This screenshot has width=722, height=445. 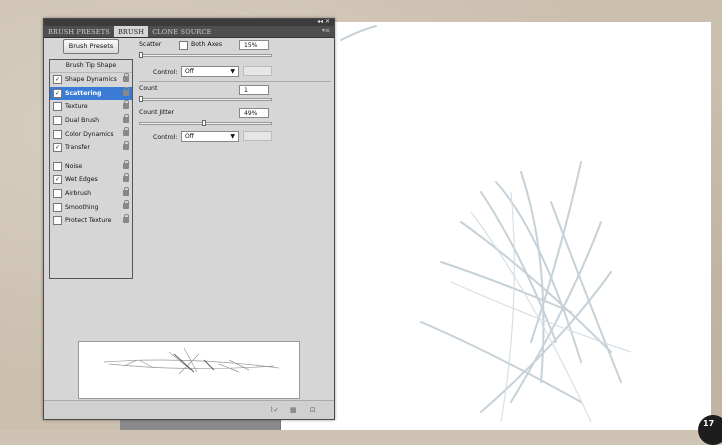 What do you see at coordinates (150, 44) in the screenshot?
I see `scatter-label: Scatter` at bounding box center [150, 44].